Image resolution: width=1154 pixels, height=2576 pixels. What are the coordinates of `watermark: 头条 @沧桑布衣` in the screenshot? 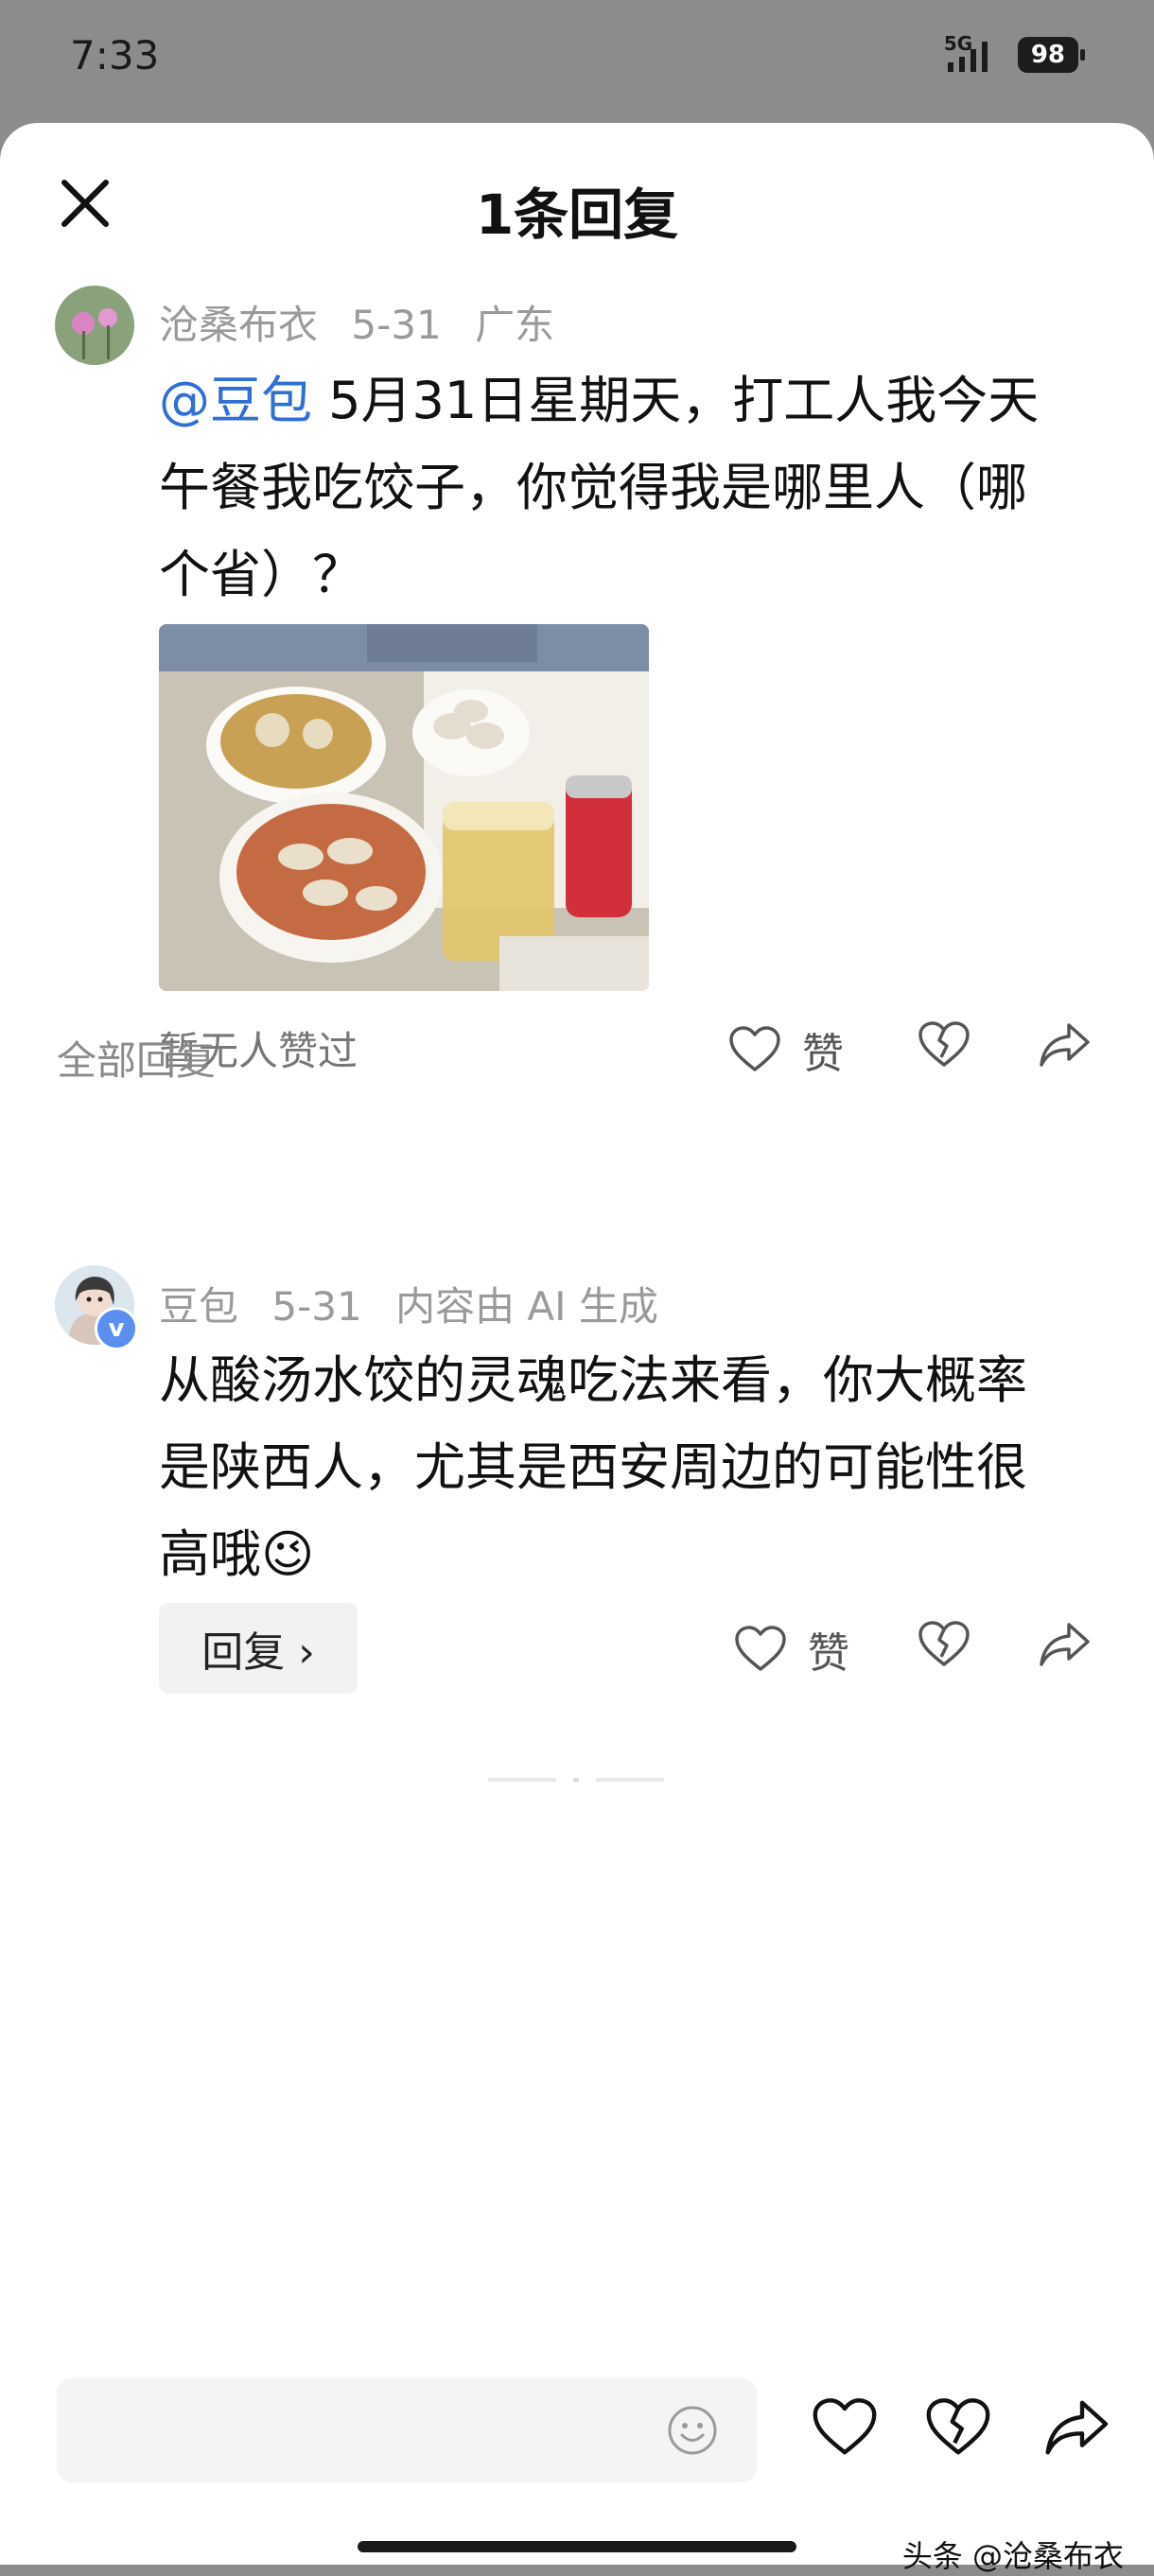 It's located at (1012, 2556).